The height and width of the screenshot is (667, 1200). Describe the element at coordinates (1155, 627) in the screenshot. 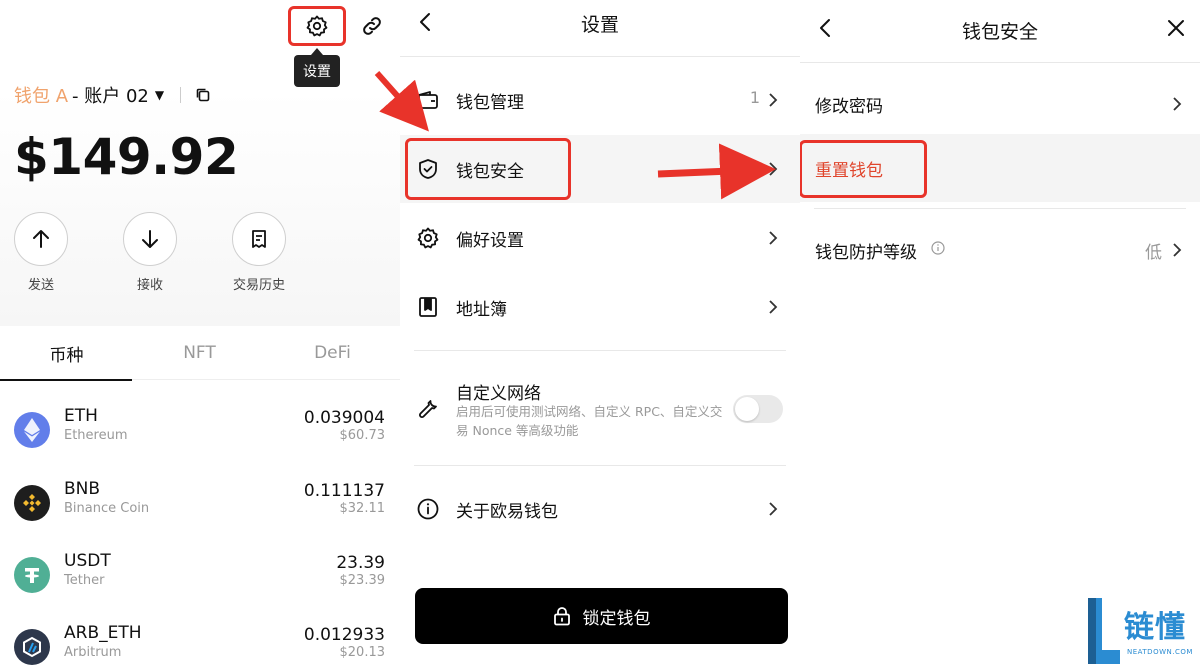

I see `watermark-text: 链懂` at that location.